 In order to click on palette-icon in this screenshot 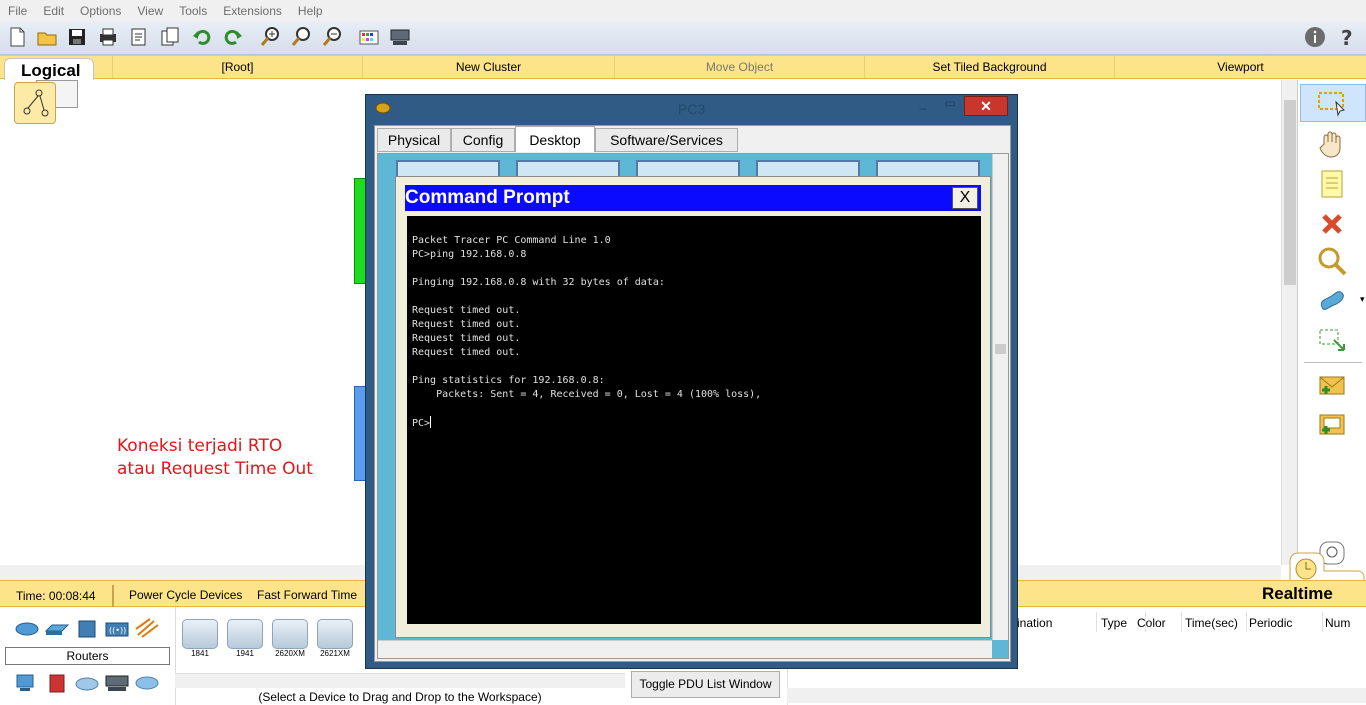, I will do `click(370, 38)`.